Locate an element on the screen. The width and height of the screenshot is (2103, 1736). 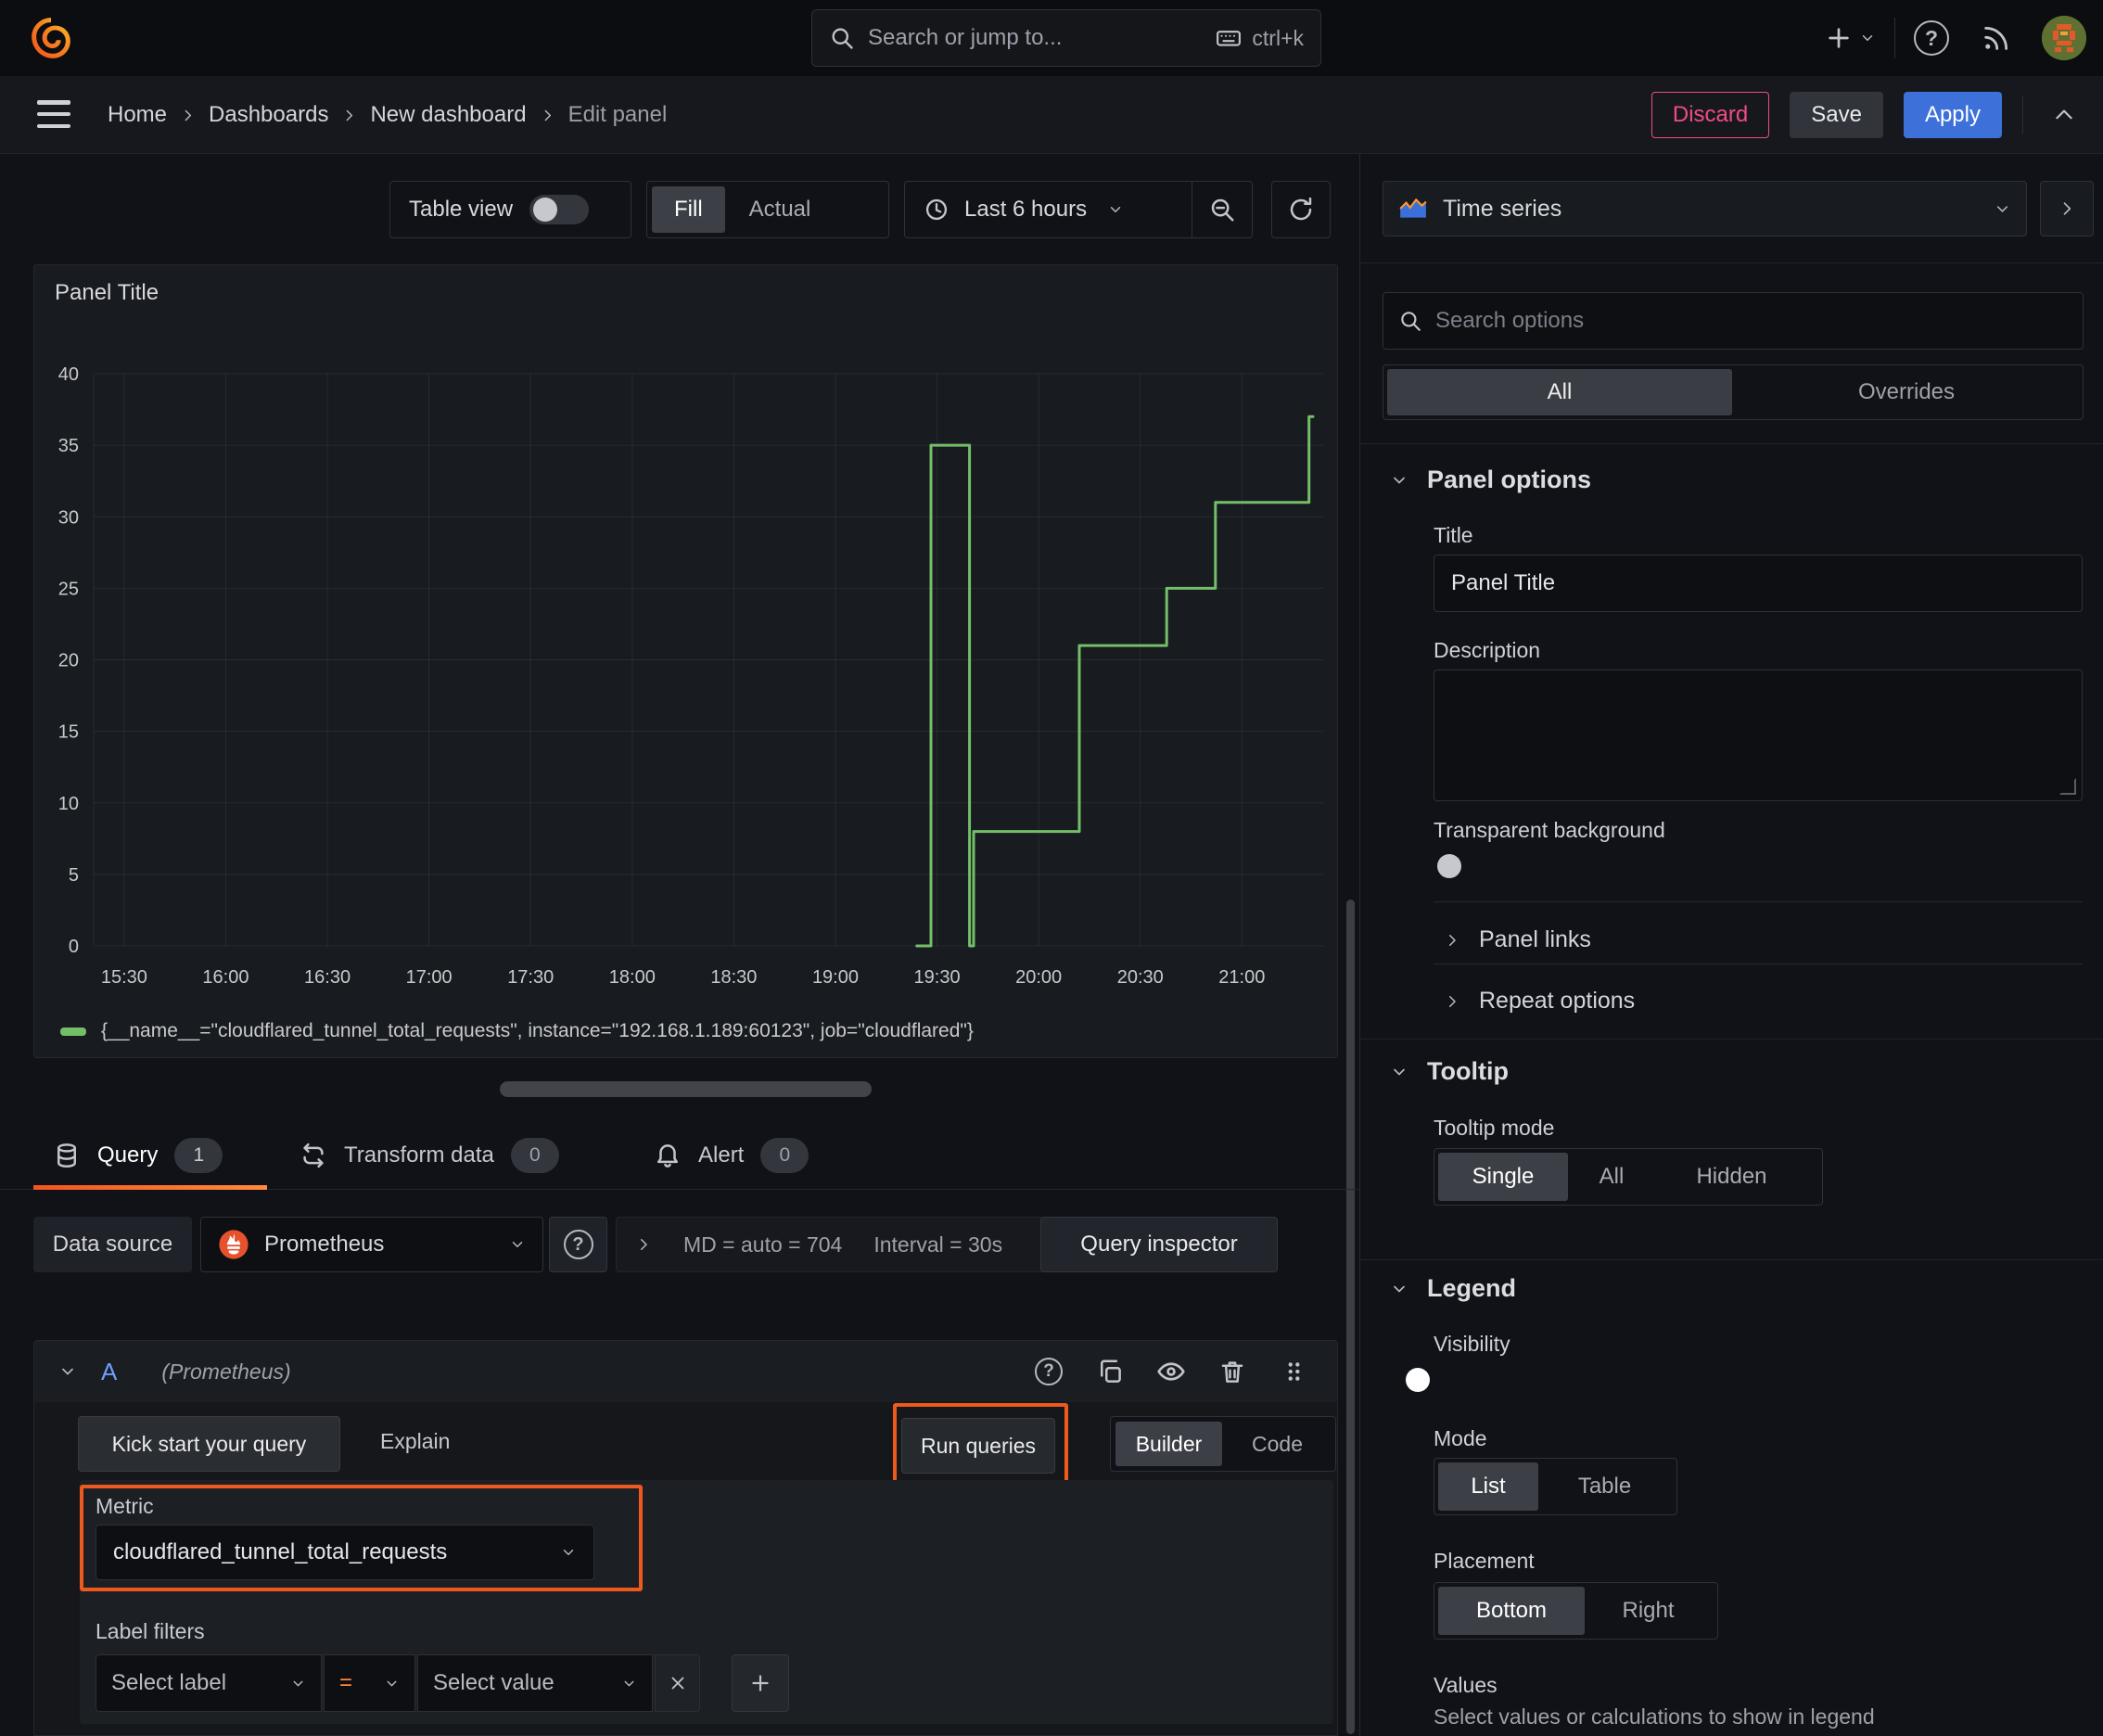
builder-option: Builder is located at coordinates (1168, 1444).